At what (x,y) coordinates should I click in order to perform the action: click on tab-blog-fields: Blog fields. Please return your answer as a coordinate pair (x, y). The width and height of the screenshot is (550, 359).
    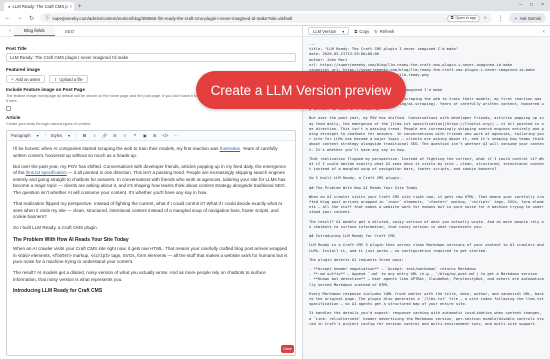
    Looking at the image, I should click on (34, 31).